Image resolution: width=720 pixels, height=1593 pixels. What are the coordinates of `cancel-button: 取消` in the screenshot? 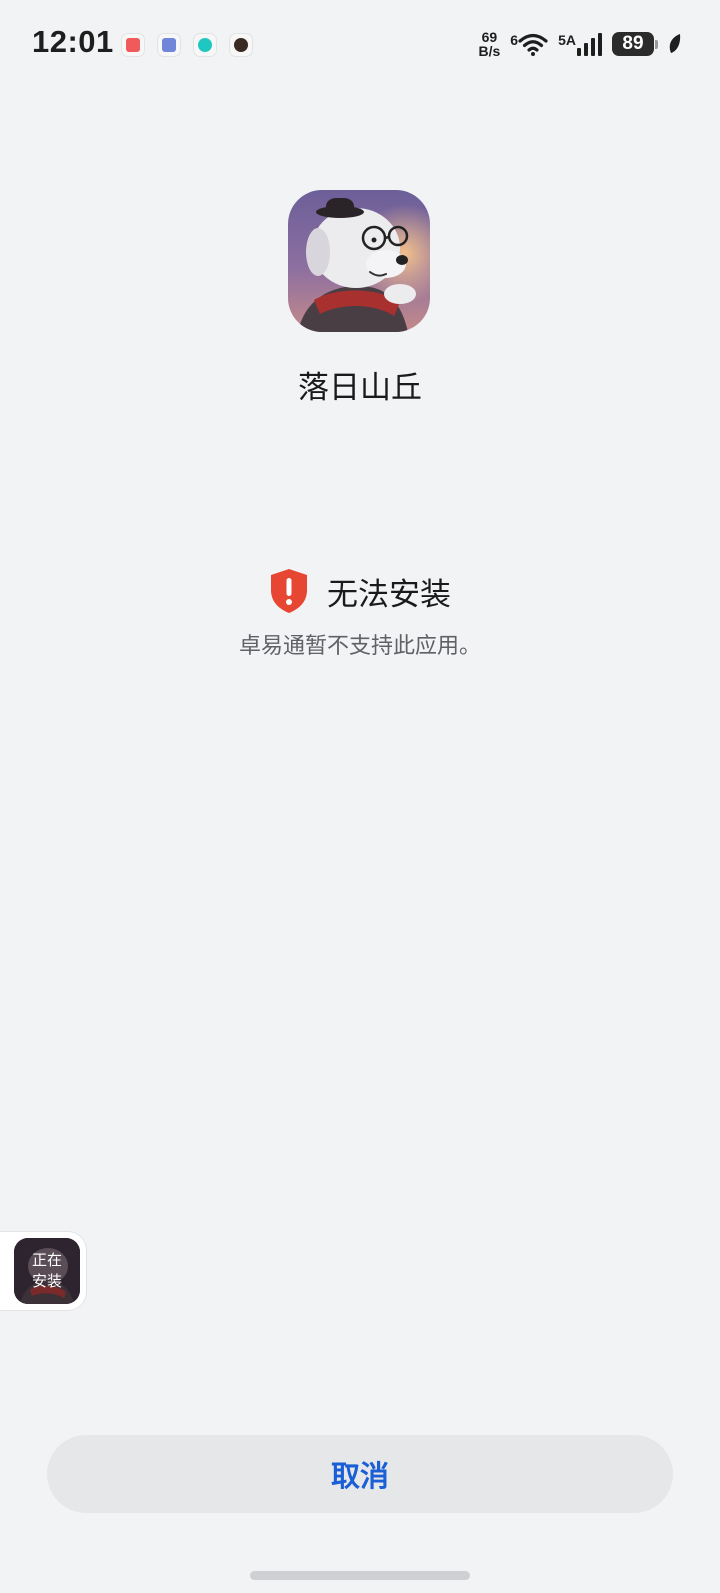 It's located at (360, 1474).